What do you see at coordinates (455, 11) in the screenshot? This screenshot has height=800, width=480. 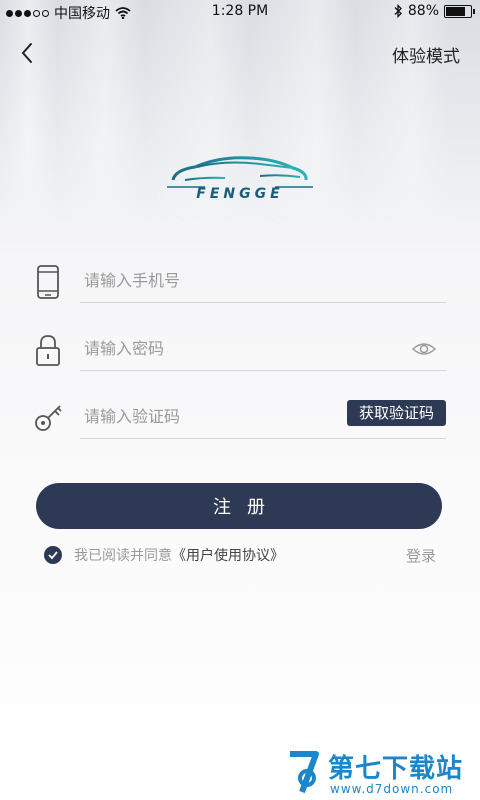 I see `battery-fill` at bounding box center [455, 11].